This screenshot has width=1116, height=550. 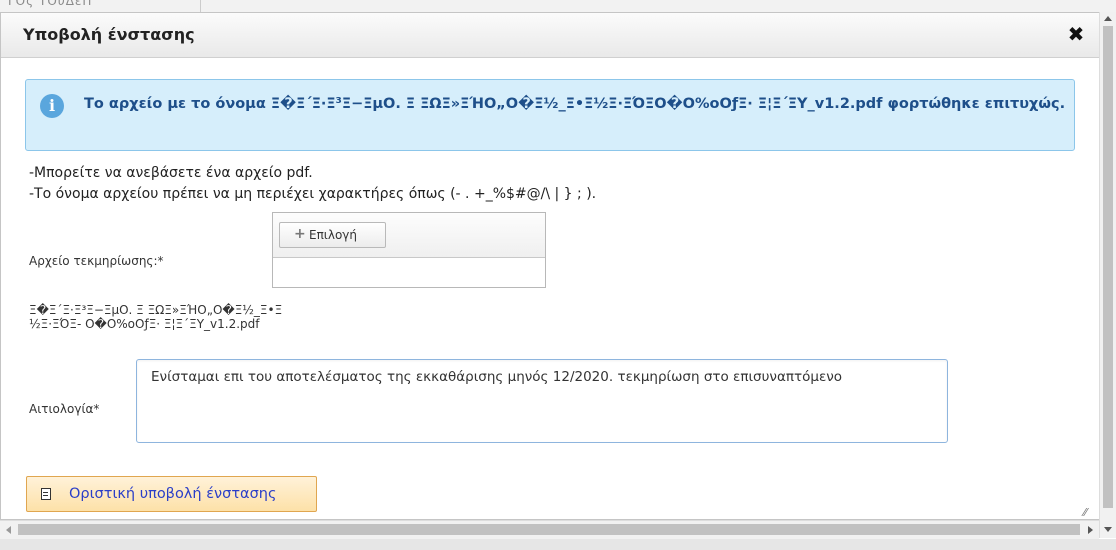 What do you see at coordinates (50, 4) in the screenshot?
I see `background-tab-text: ΓΟς ΤΟυΔεΠ` at bounding box center [50, 4].